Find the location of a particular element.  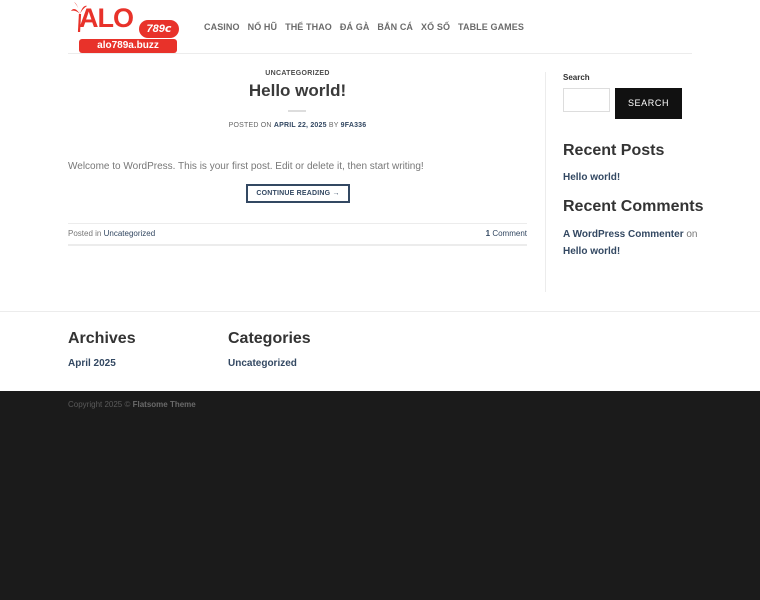

post-meta: POSTED ON APRIL 22, 2025 BY 9FA336 is located at coordinates (297, 125).